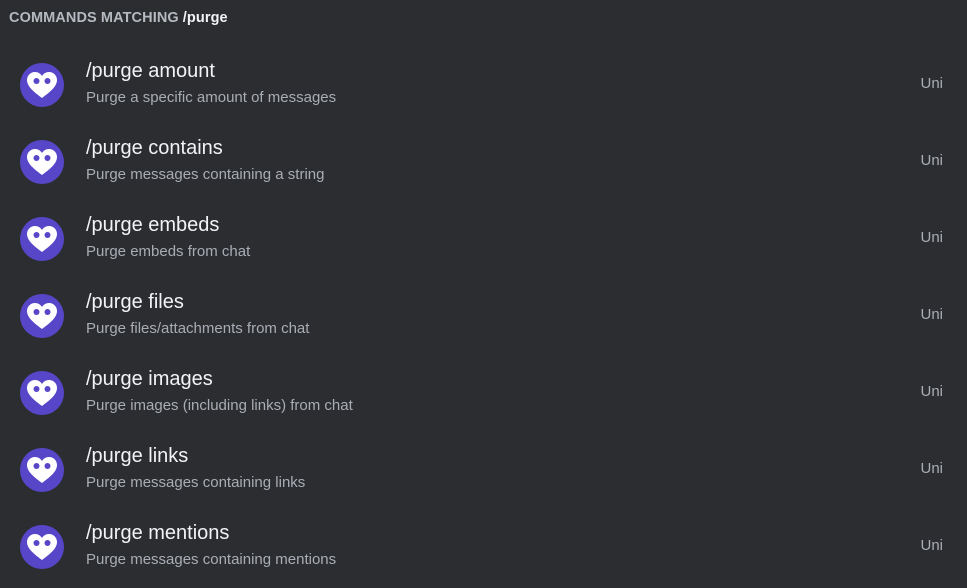 The height and width of the screenshot is (588, 967). I want to click on command-name: /purge files, so click(135, 302).